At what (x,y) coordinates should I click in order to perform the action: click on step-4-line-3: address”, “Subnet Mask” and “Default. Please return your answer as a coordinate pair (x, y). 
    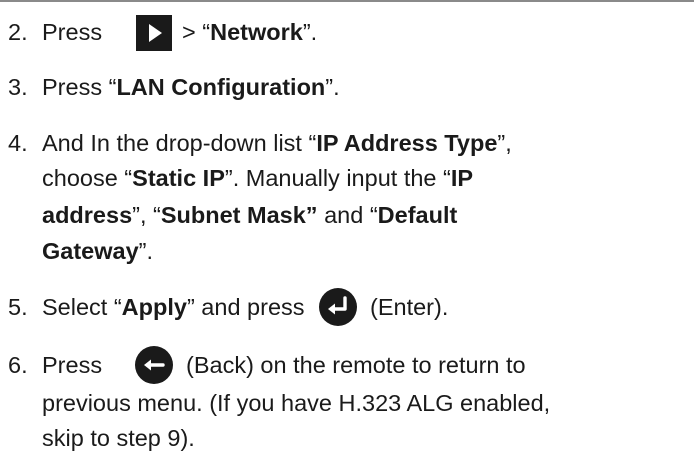
    Looking at the image, I should click on (250, 215).